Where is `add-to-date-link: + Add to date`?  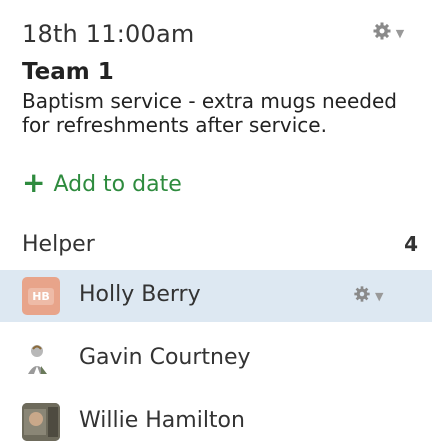 add-to-date-link: + Add to date is located at coordinates (102, 182).